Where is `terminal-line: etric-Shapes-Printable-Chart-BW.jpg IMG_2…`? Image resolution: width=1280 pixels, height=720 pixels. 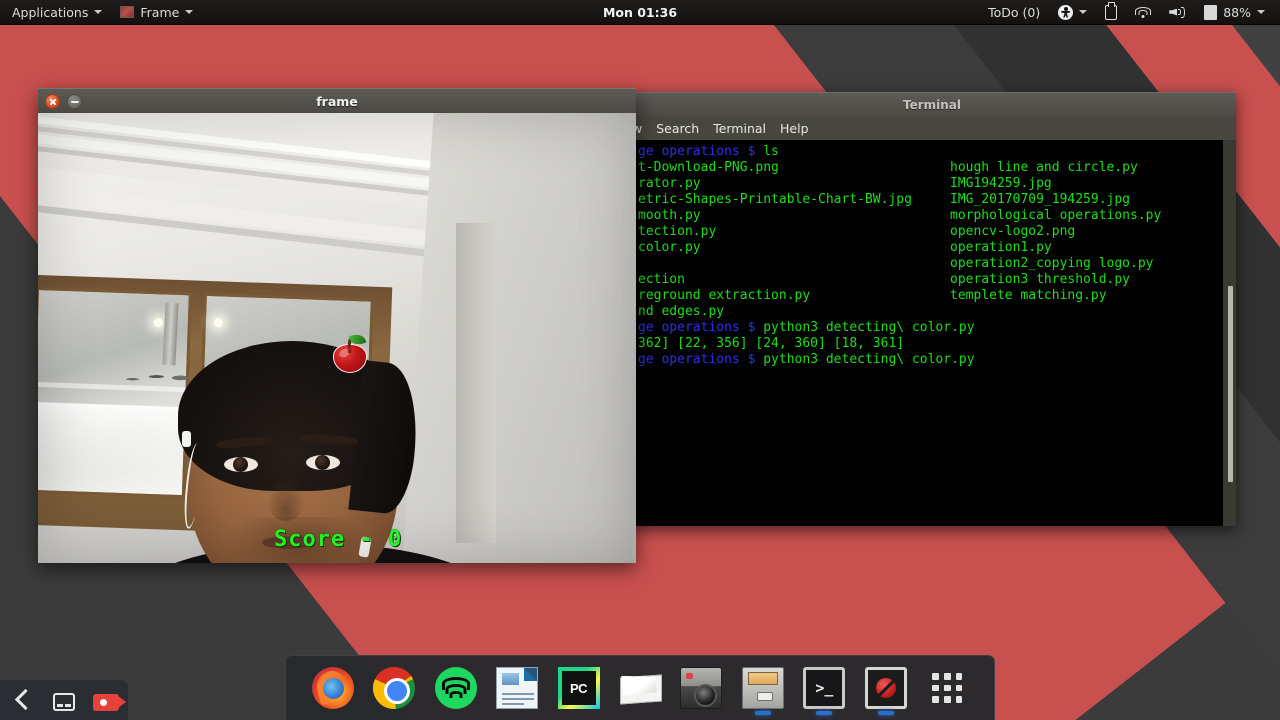
terminal-line: etric-Shapes-Printable-Chart-BW.jpg IMG_2… is located at coordinates (932, 200).